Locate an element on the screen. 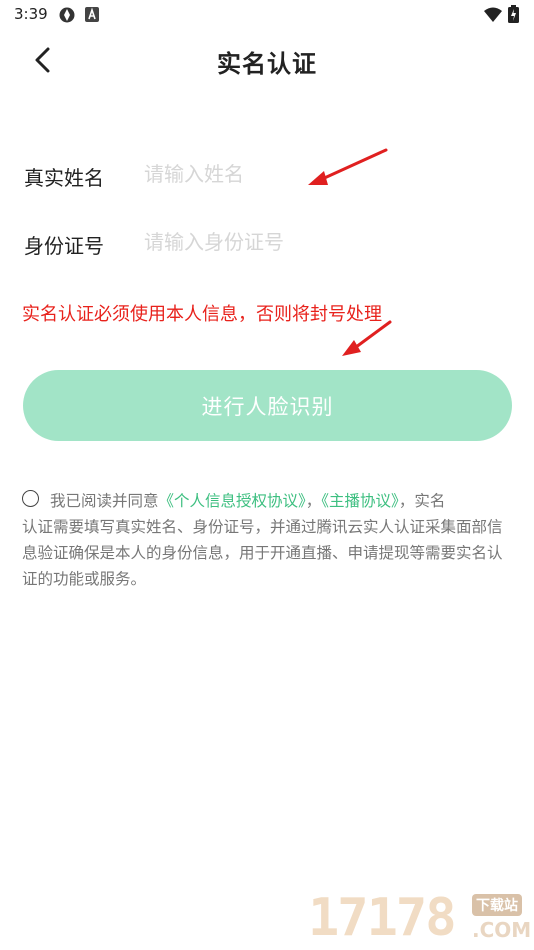 The image size is (534, 950). site-watermark: 17178 下载站 .COM is located at coordinates (421, 915).